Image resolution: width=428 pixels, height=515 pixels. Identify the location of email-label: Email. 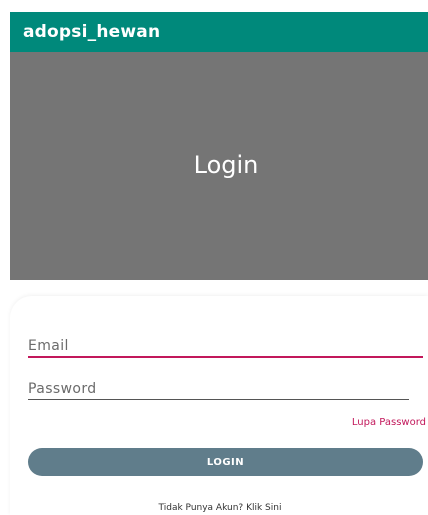
(48, 346).